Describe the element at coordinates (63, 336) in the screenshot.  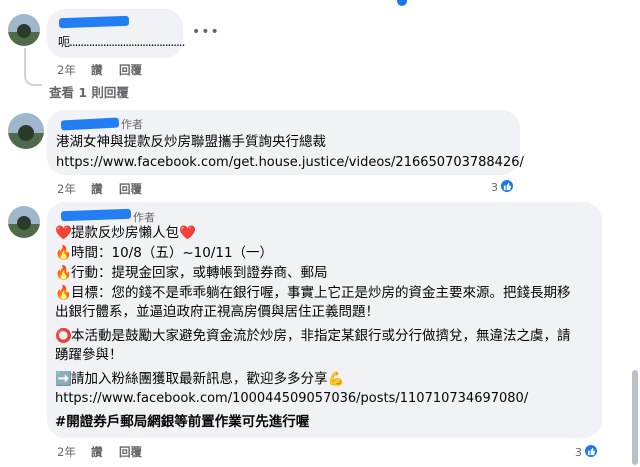
I see `circle-icon: ⭕` at that location.